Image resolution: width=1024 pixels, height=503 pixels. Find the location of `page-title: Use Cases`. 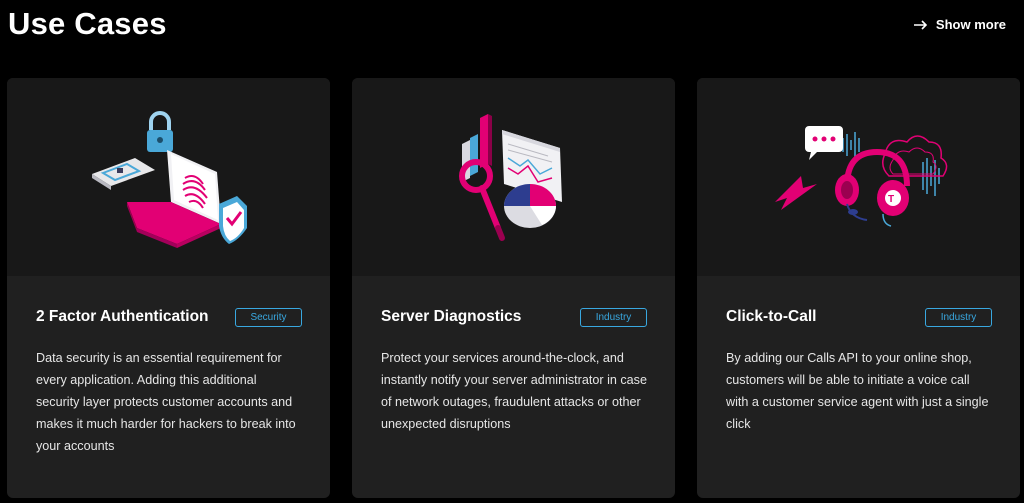

page-title: Use Cases is located at coordinates (87, 23).